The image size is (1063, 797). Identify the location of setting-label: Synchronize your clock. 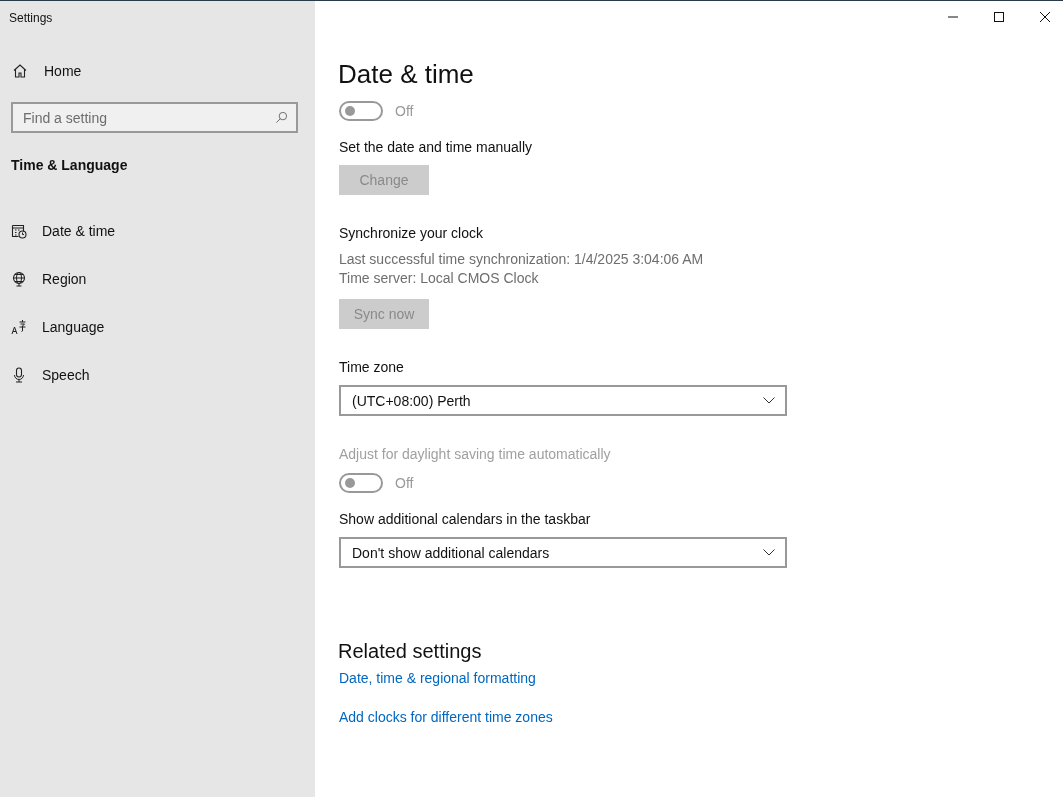
(411, 233).